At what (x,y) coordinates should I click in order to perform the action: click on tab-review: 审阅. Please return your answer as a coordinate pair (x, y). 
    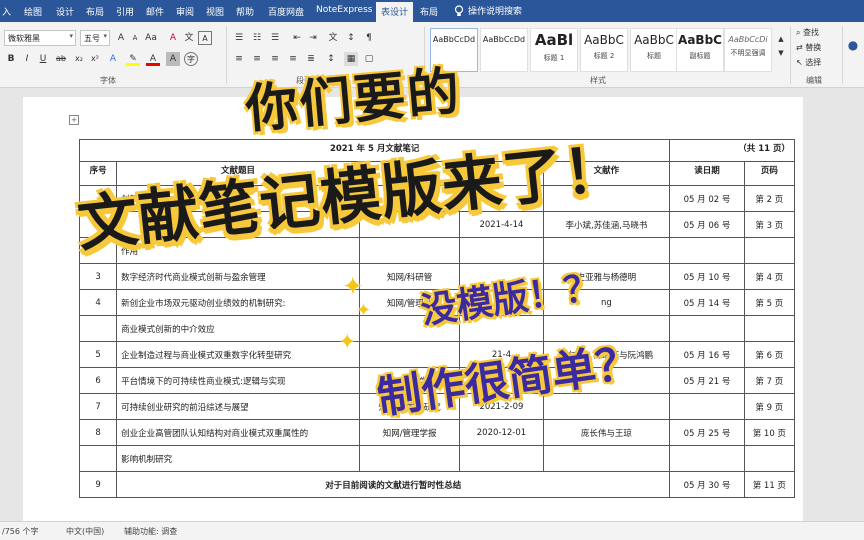
    Looking at the image, I should click on (185, 11).